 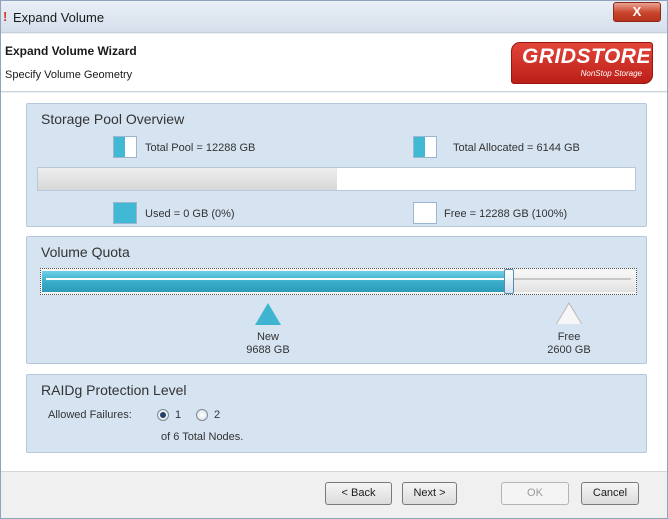 I want to click on app-icon: !, so click(x=5, y=16).